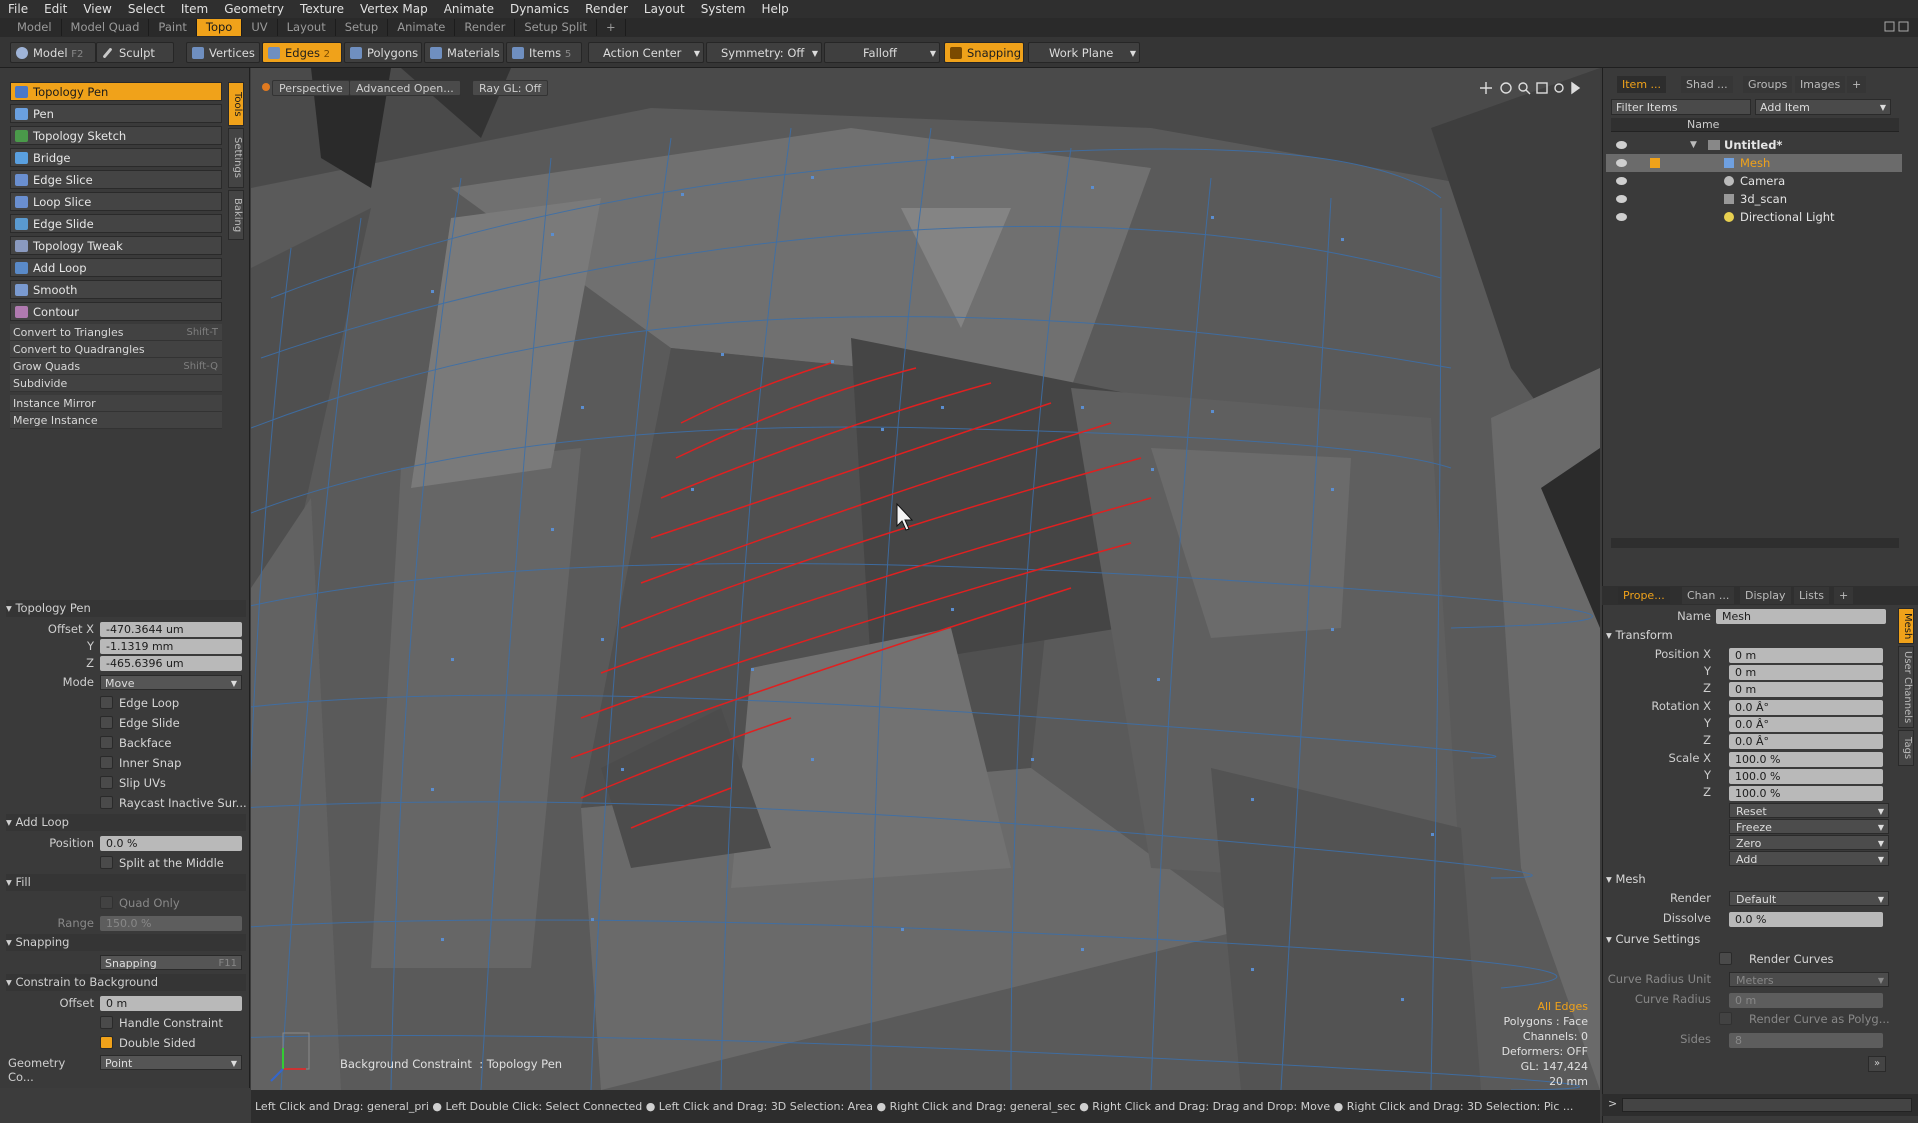 This screenshot has width=1918, height=1123. What do you see at coordinates (774, 9) in the screenshot?
I see `menu-help: Help` at bounding box center [774, 9].